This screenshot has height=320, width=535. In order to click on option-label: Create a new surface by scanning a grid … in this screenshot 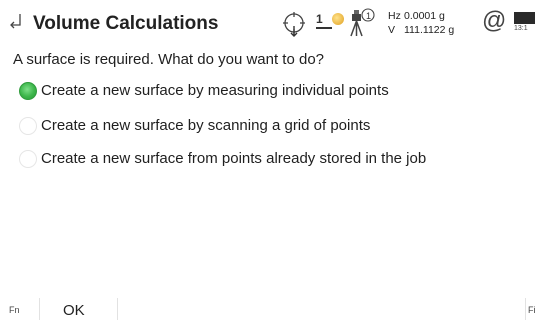, I will do `click(206, 125)`.